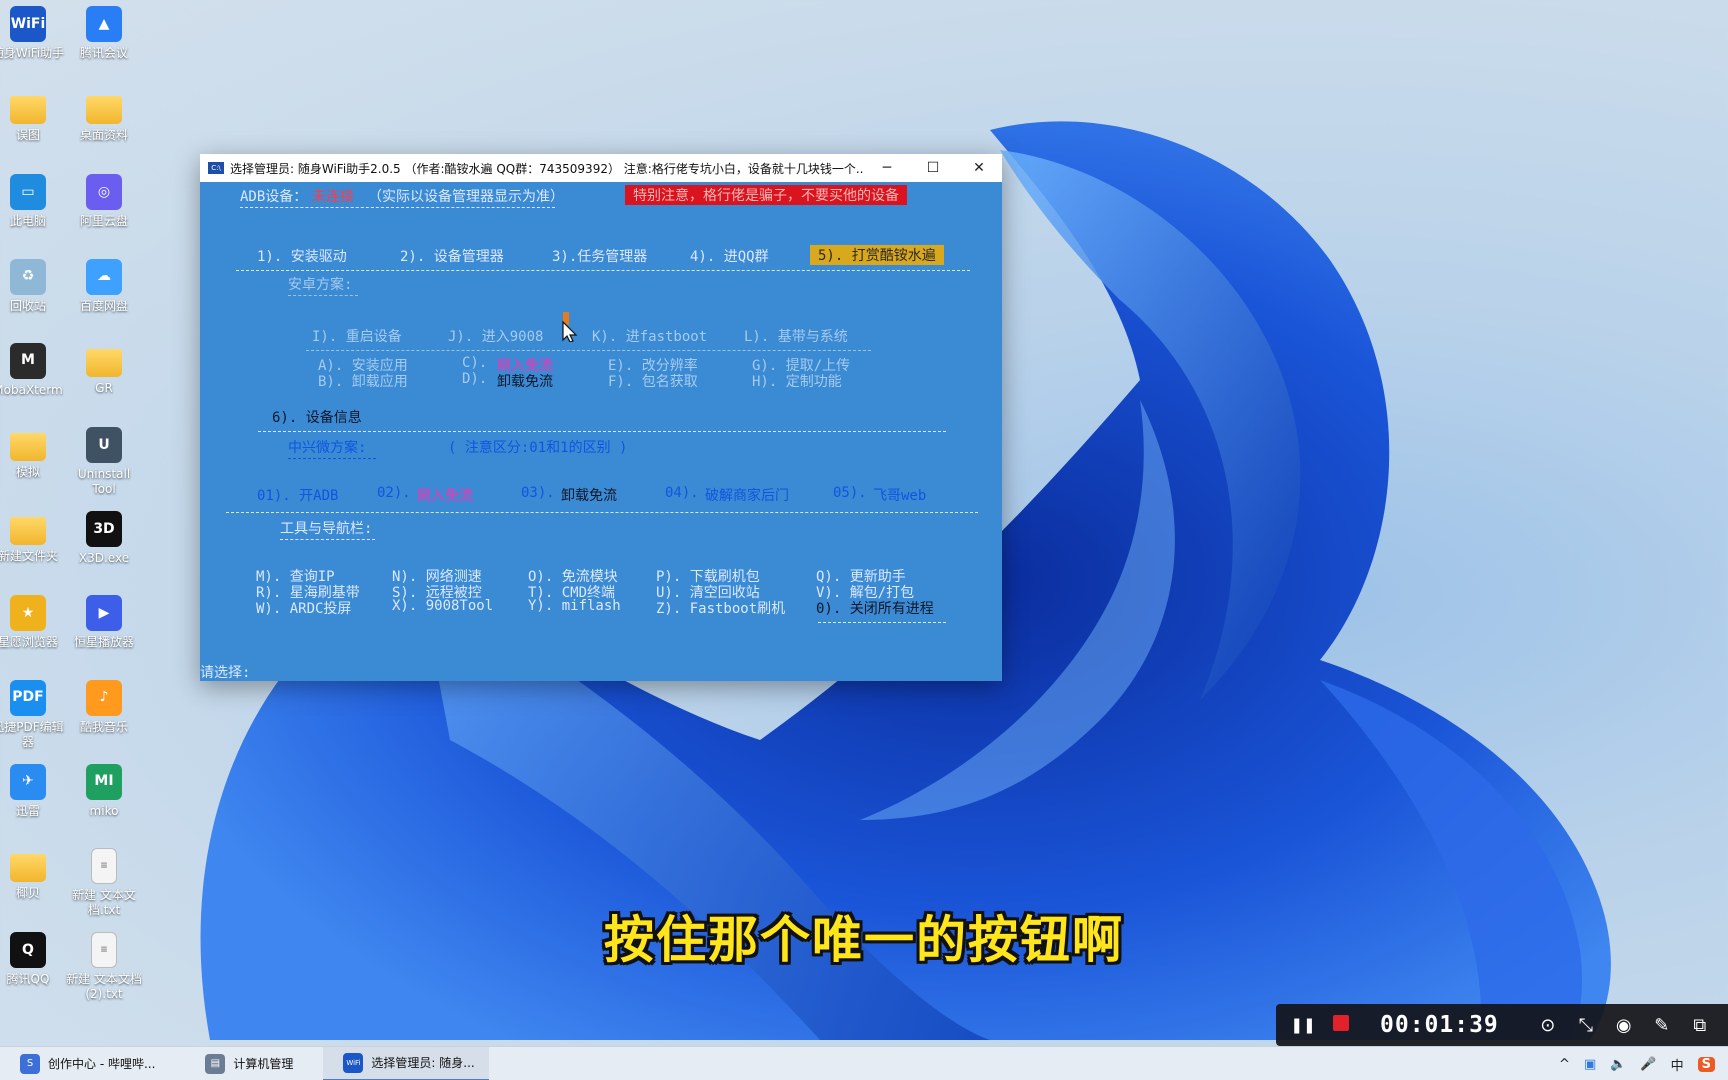 Image resolution: width=1728 pixels, height=1080 pixels. What do you see at coordinates (682, 493) in the screenshot?
I see `zte-04-label: 04).` at bounding box center [682, 493].